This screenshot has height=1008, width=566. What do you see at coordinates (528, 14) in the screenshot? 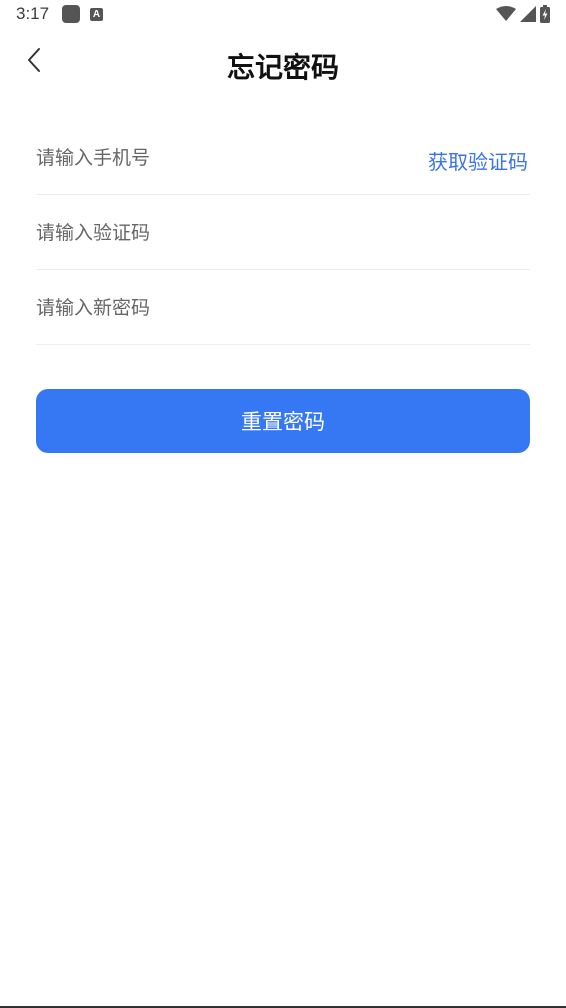
I see `signal-icon` at bounding box center [528, 14].